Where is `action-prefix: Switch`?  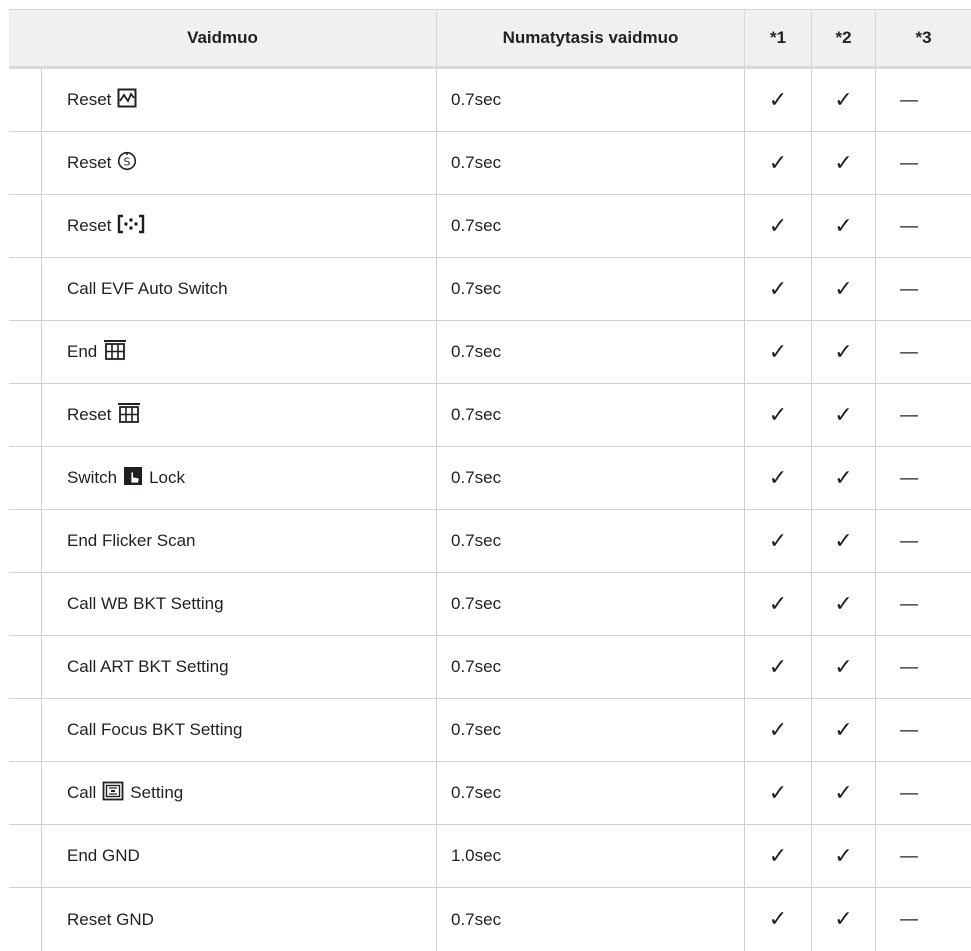 action-prefix: Switch is located at coordinates (92, 477).